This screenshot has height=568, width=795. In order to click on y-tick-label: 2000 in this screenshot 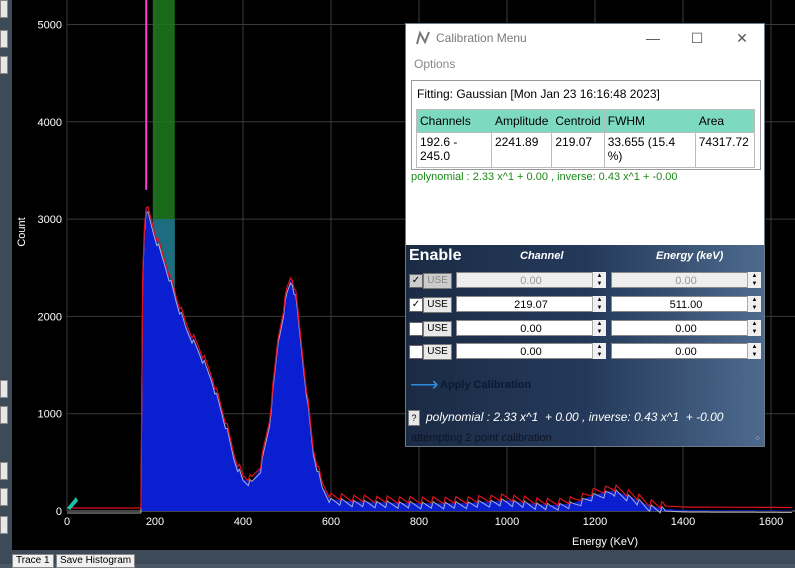, I will do `click(50, 317)`.